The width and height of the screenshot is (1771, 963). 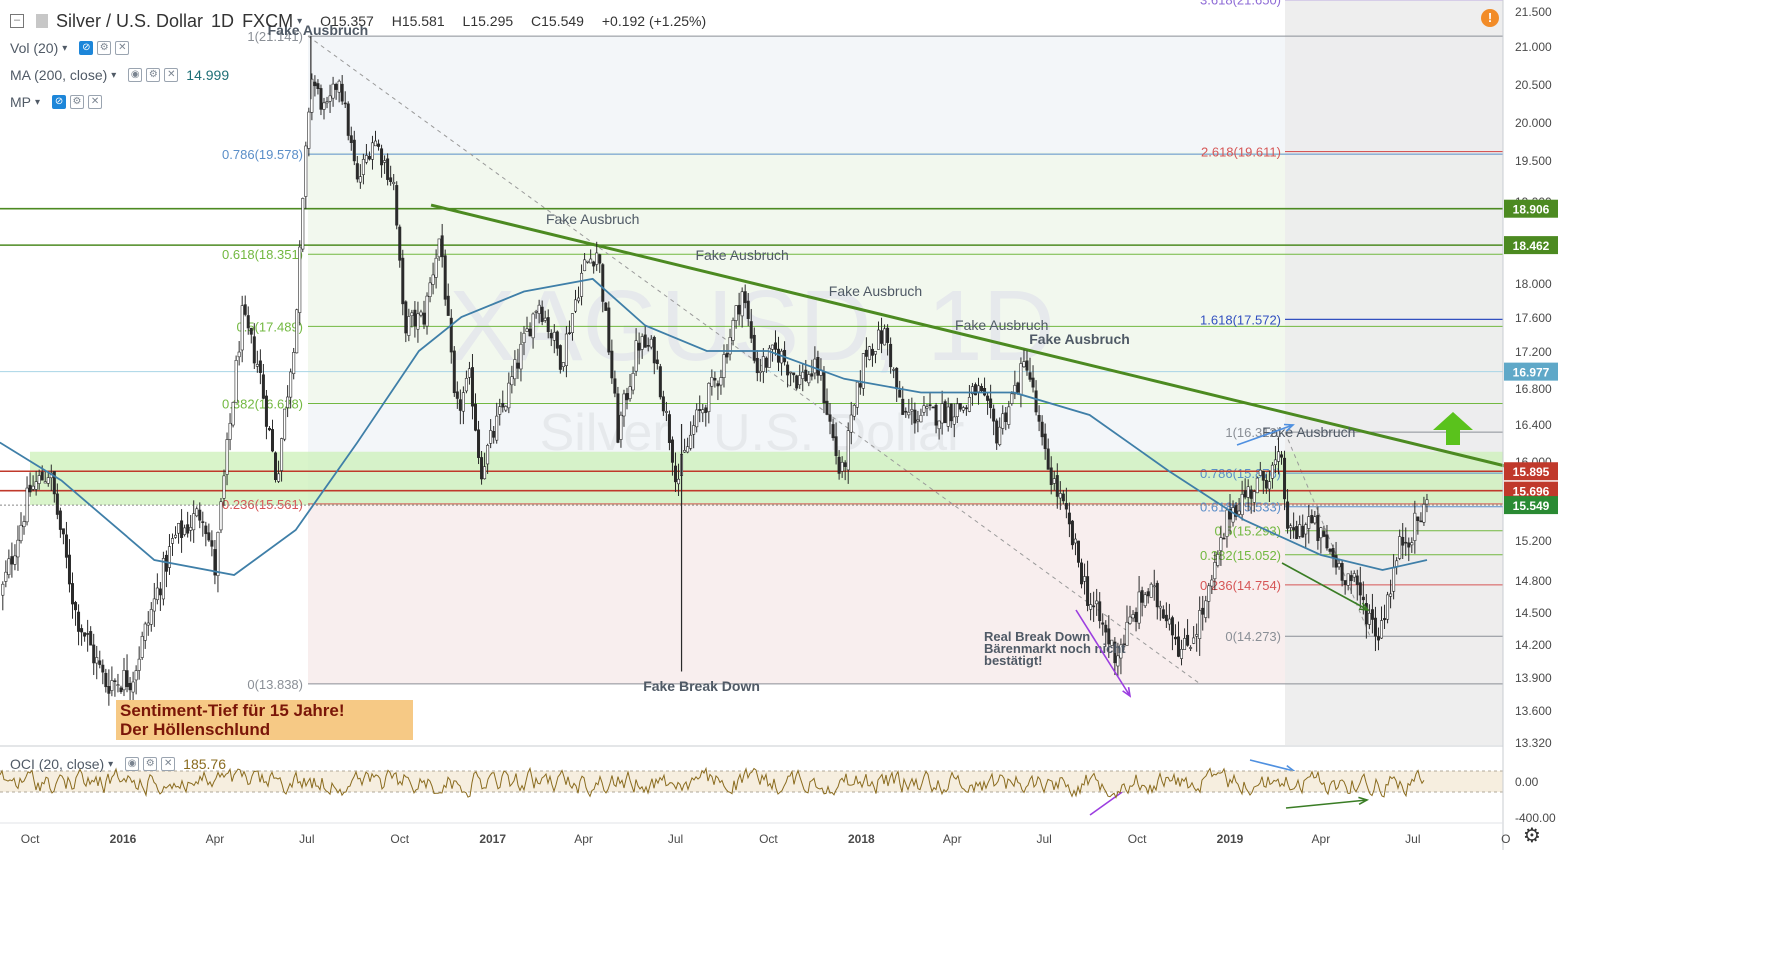 I want to click on gear-icon: ⚙, so click(x=1532, y=836).